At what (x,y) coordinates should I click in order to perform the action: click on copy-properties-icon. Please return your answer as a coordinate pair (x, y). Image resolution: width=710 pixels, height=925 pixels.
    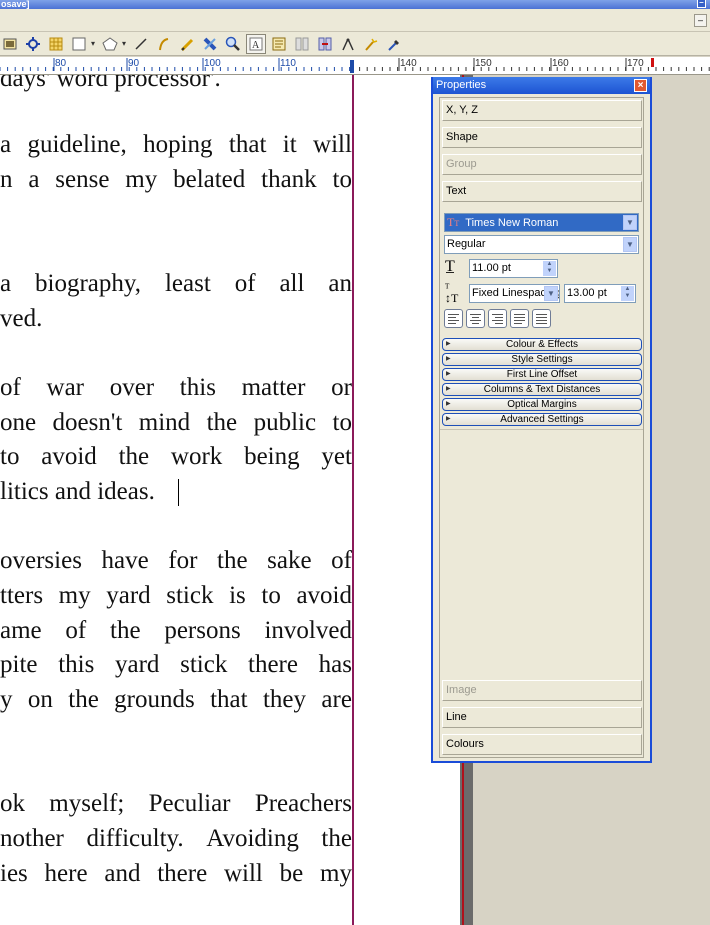
    Looking at the image, I should click on (371, 44).